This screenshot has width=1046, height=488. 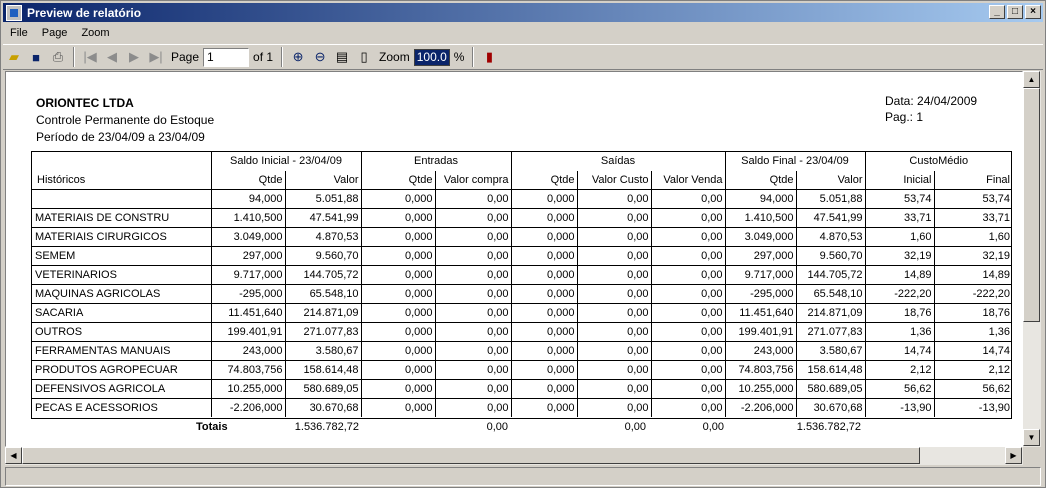 I want to click on table-cell: 1,60, so click(x=973, y=237).